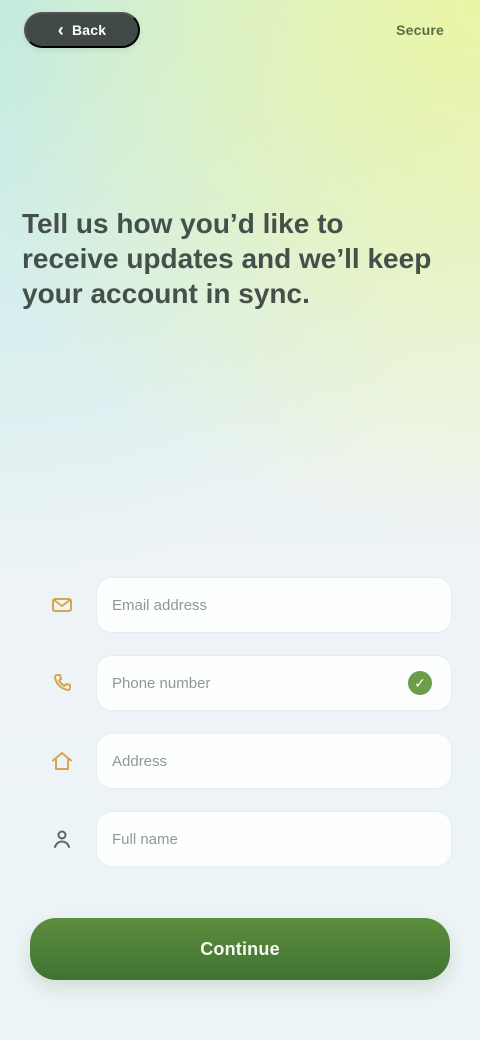  Describe the element at coordinates (240, 949) in the screenshot. I see `continue-button: Continue` at that location.